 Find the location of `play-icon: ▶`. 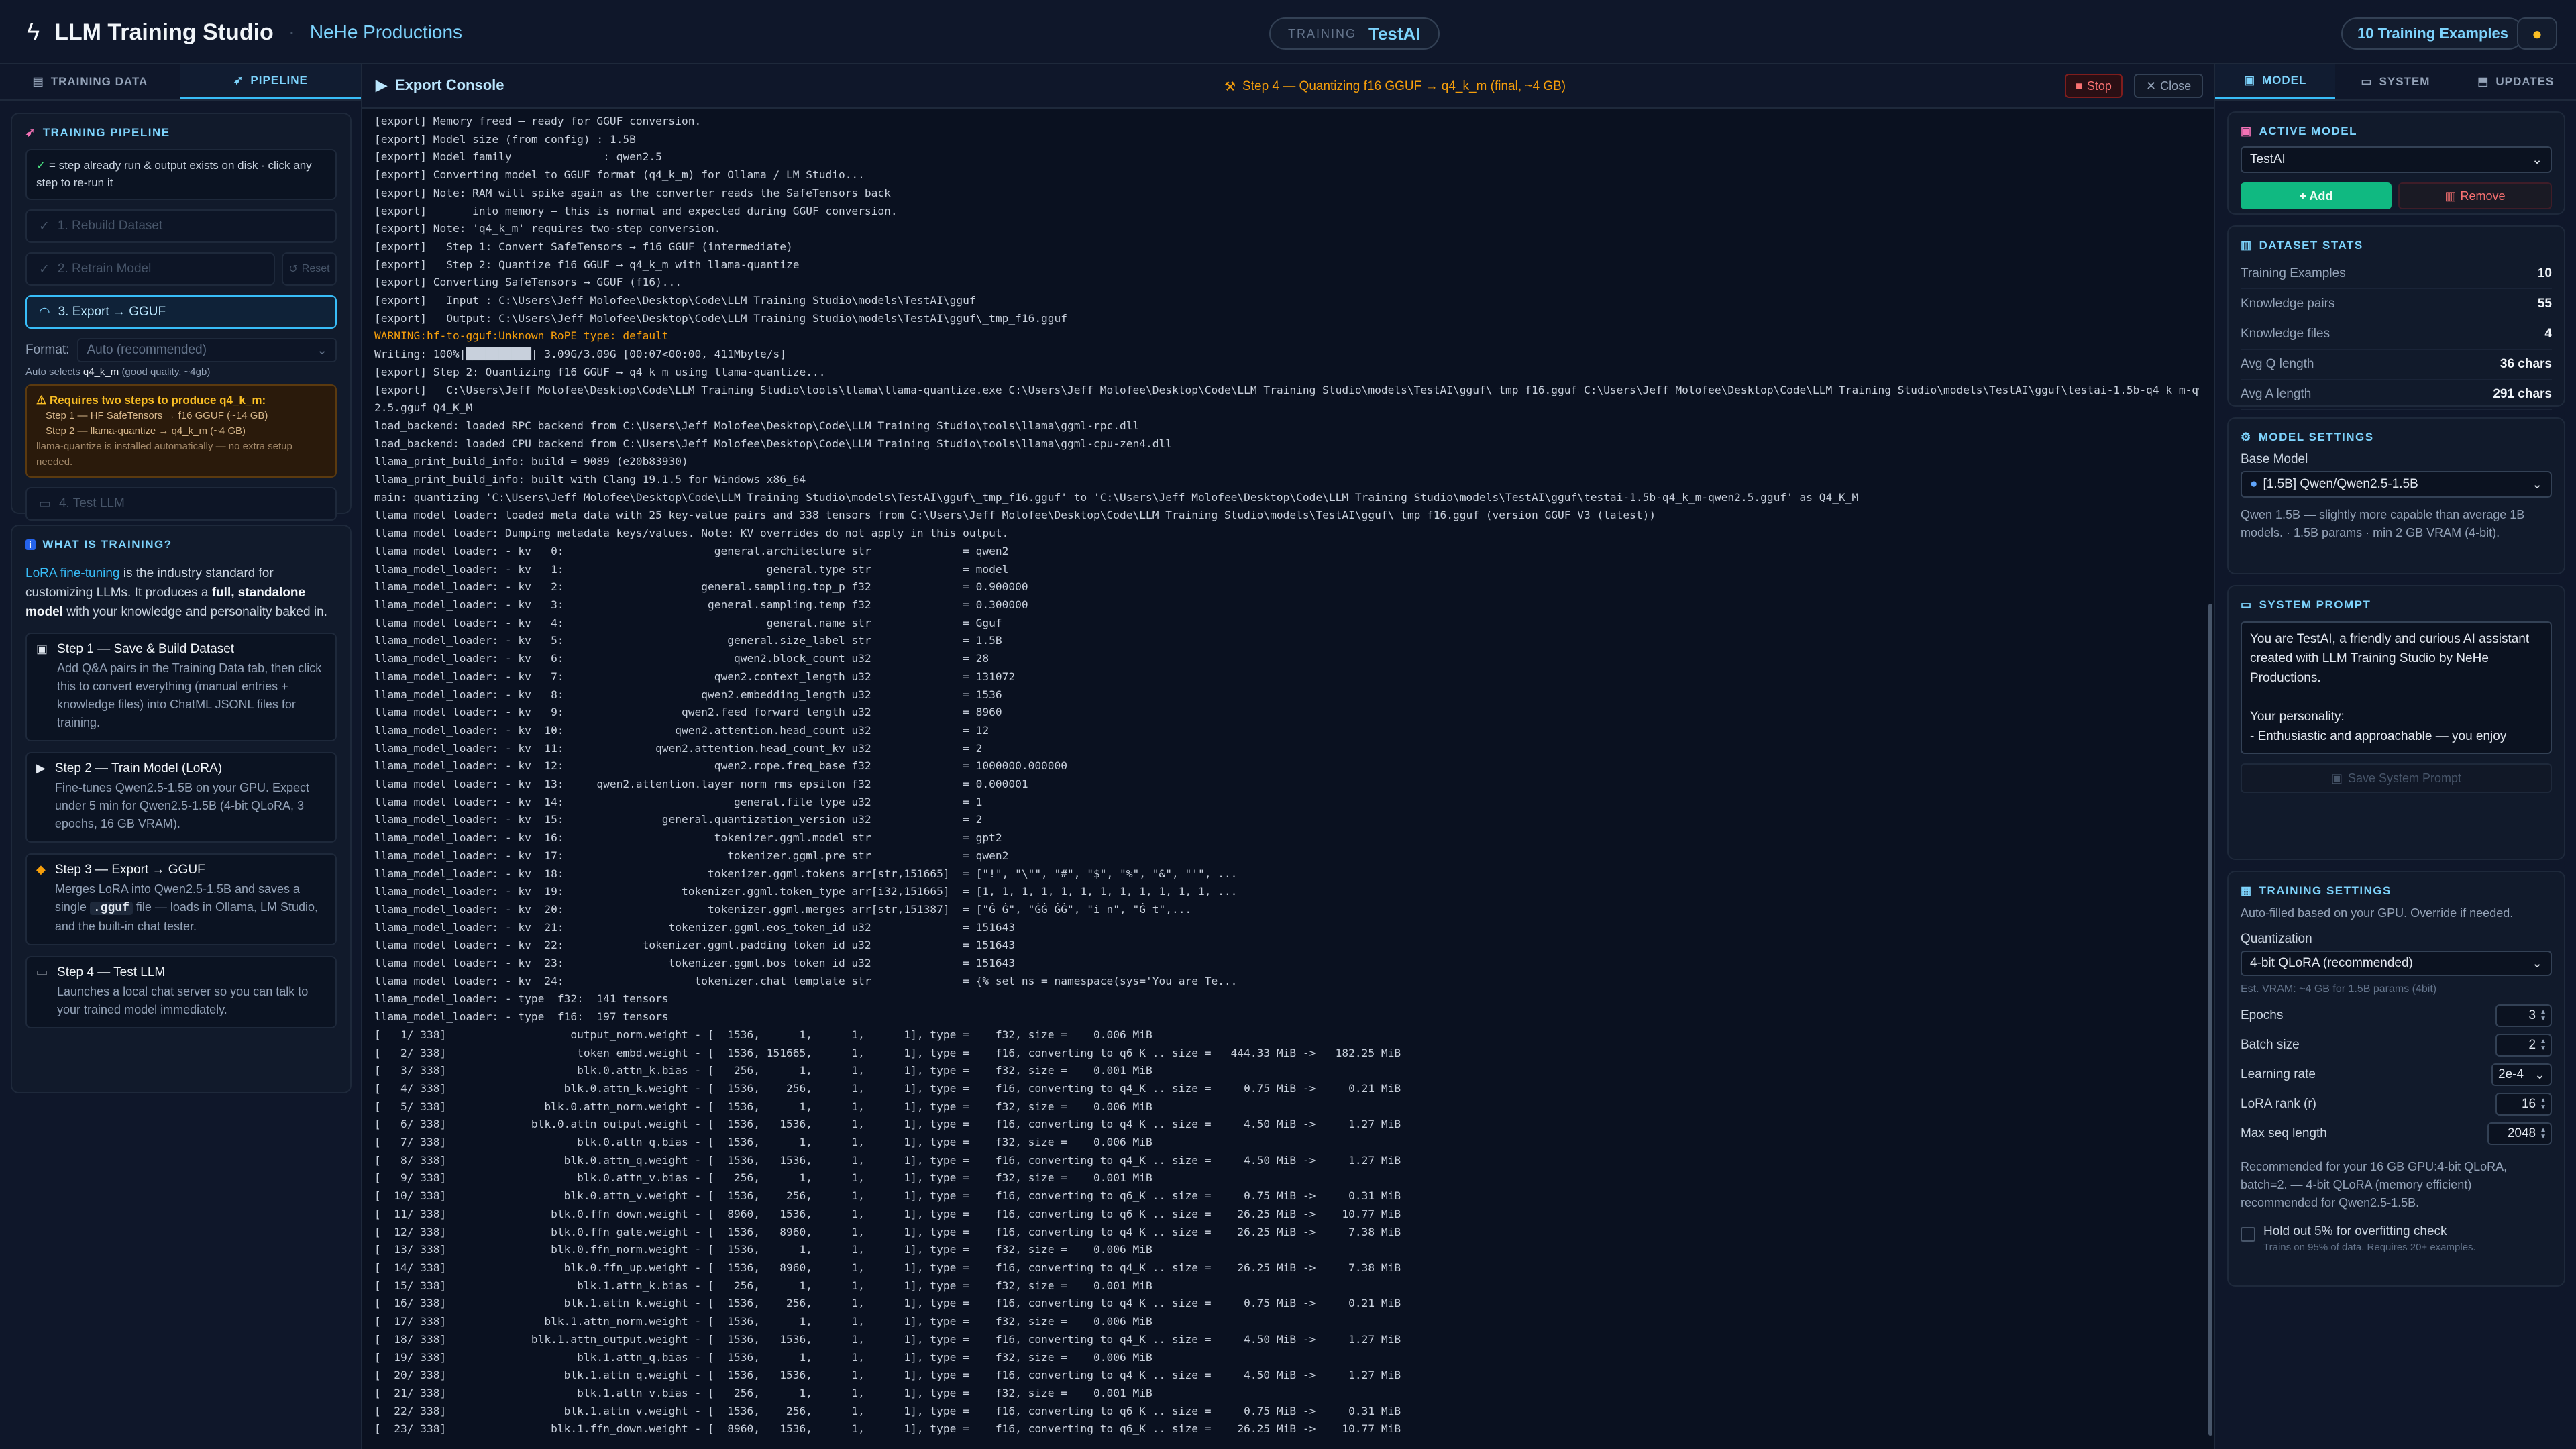

play-icon: ▶ is located at coordinates (41, 768).